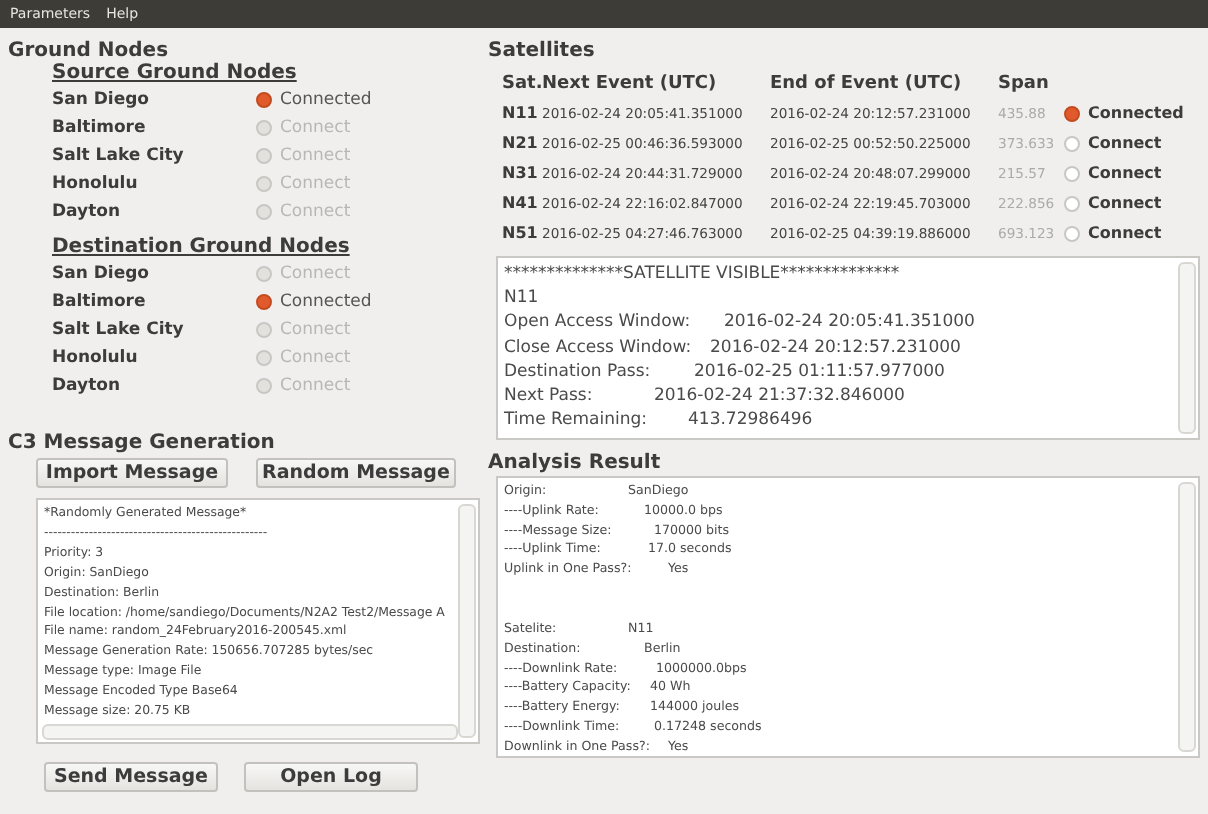 The width and height of the screenshot is (1208, 814). What do you see at coordinates (835, 347) in the screenshot?
I see `info-value: 2016-02-24 20:12:57.231000` at bounding box center [835, 347].